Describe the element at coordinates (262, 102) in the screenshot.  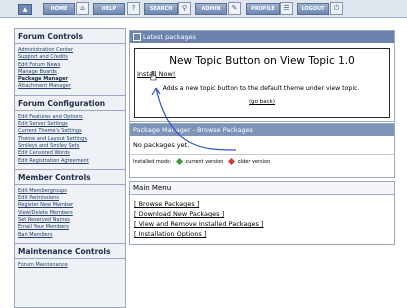
I see `go-back-link: (go back)` at that location.